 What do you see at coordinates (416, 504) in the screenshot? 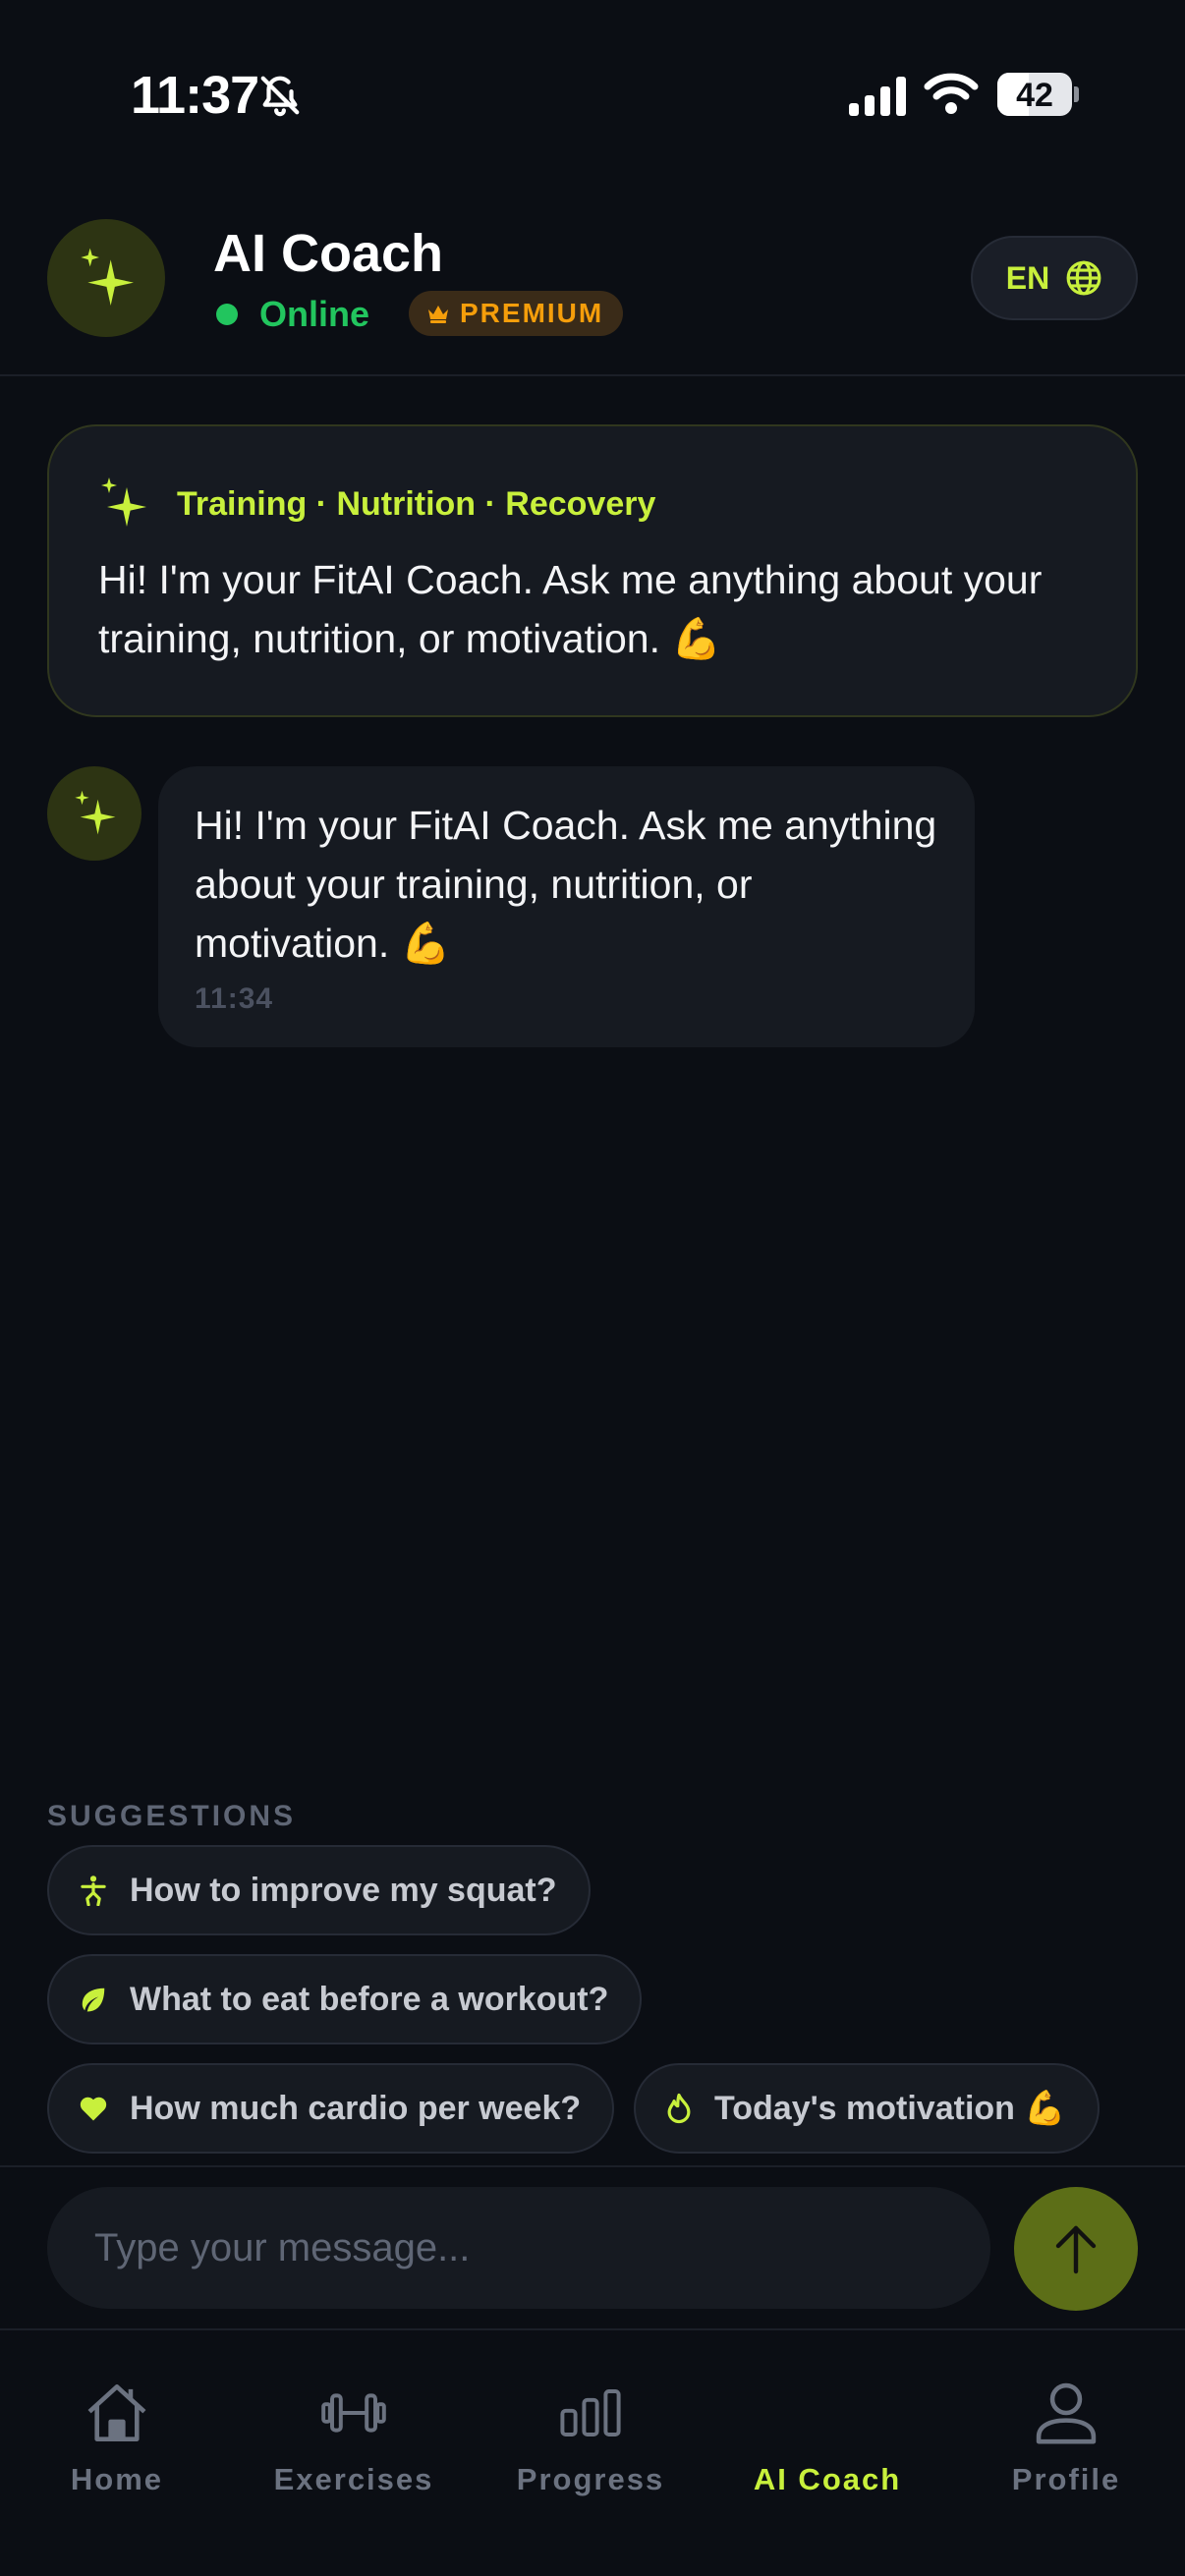
I see `intro-card-topics: Training · Nutrition · Recovery` at bounding box center [416, 504].